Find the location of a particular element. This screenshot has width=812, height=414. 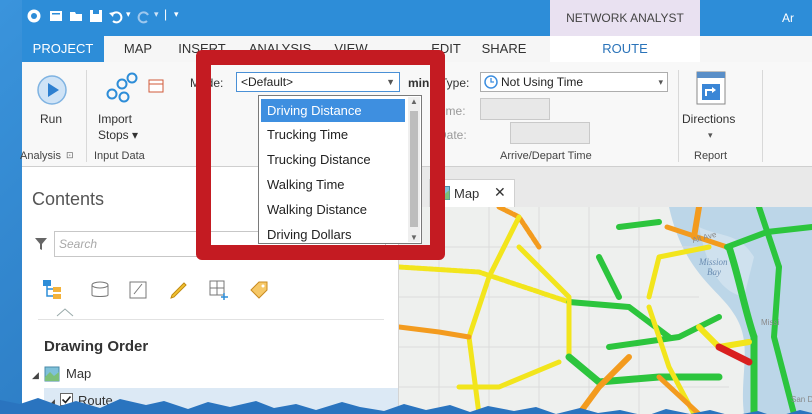

import-stops-icon is located at coordinates (121, 88).